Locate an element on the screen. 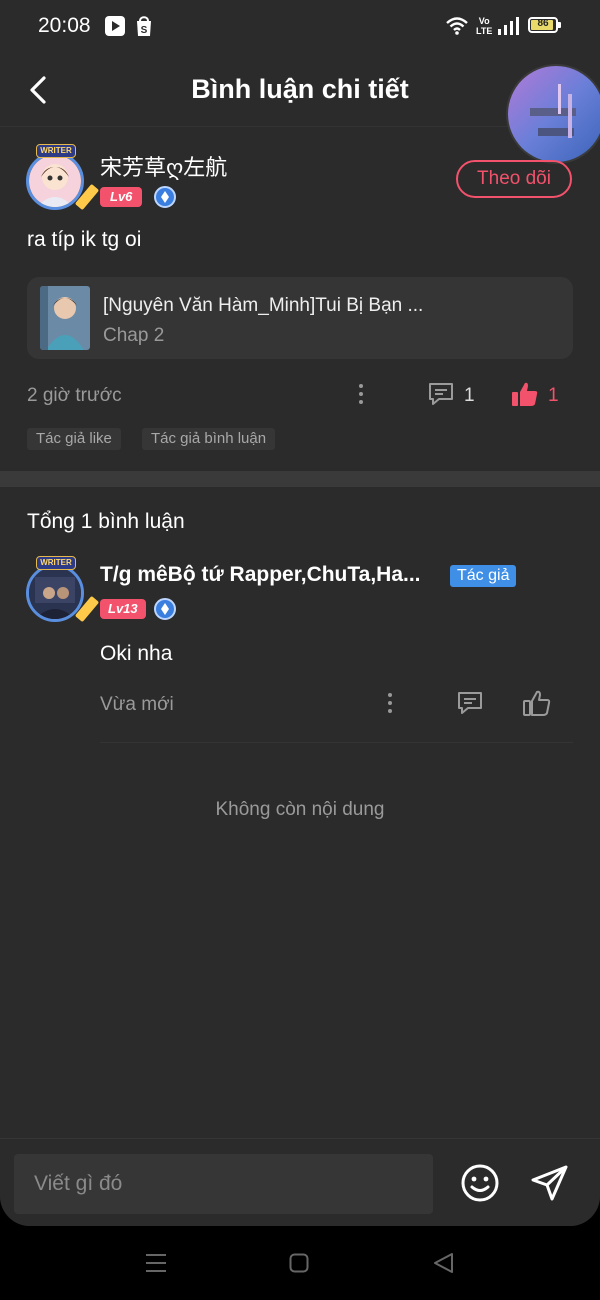 Image resolution: width=600 pixels, height=1300 pixels. send-button is located at coordinates (550, 1185).